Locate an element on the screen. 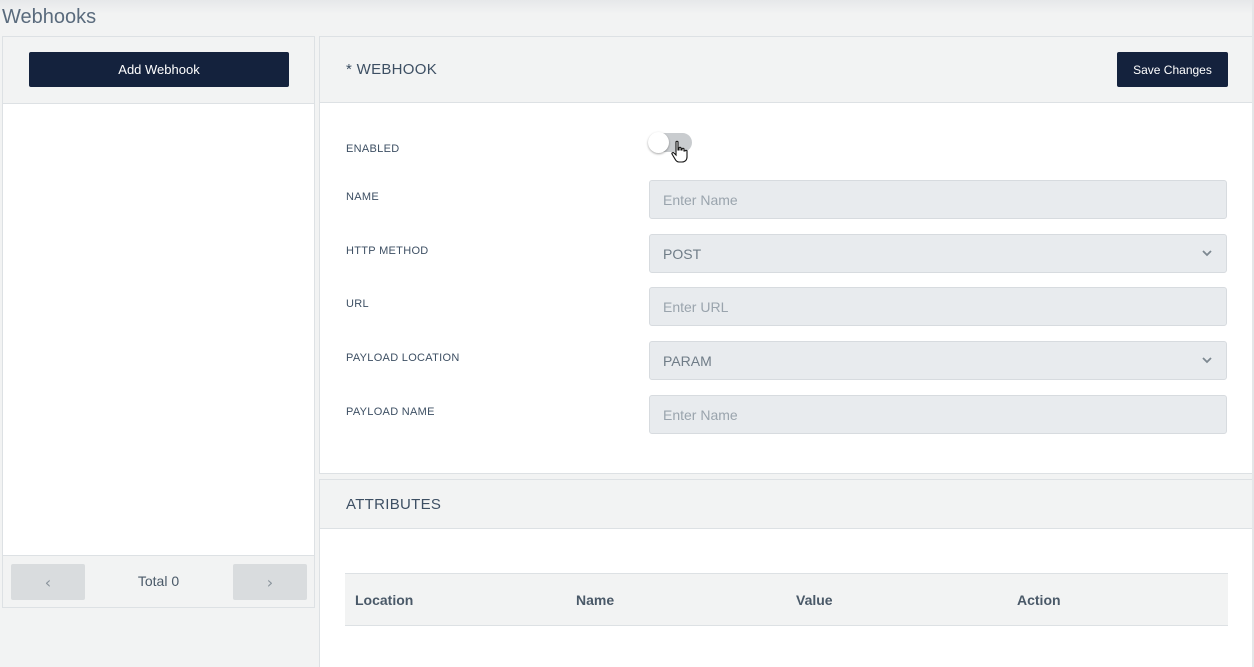 The image size is (1254, 667). next-page-button: › is located at coordinates (270, 582).